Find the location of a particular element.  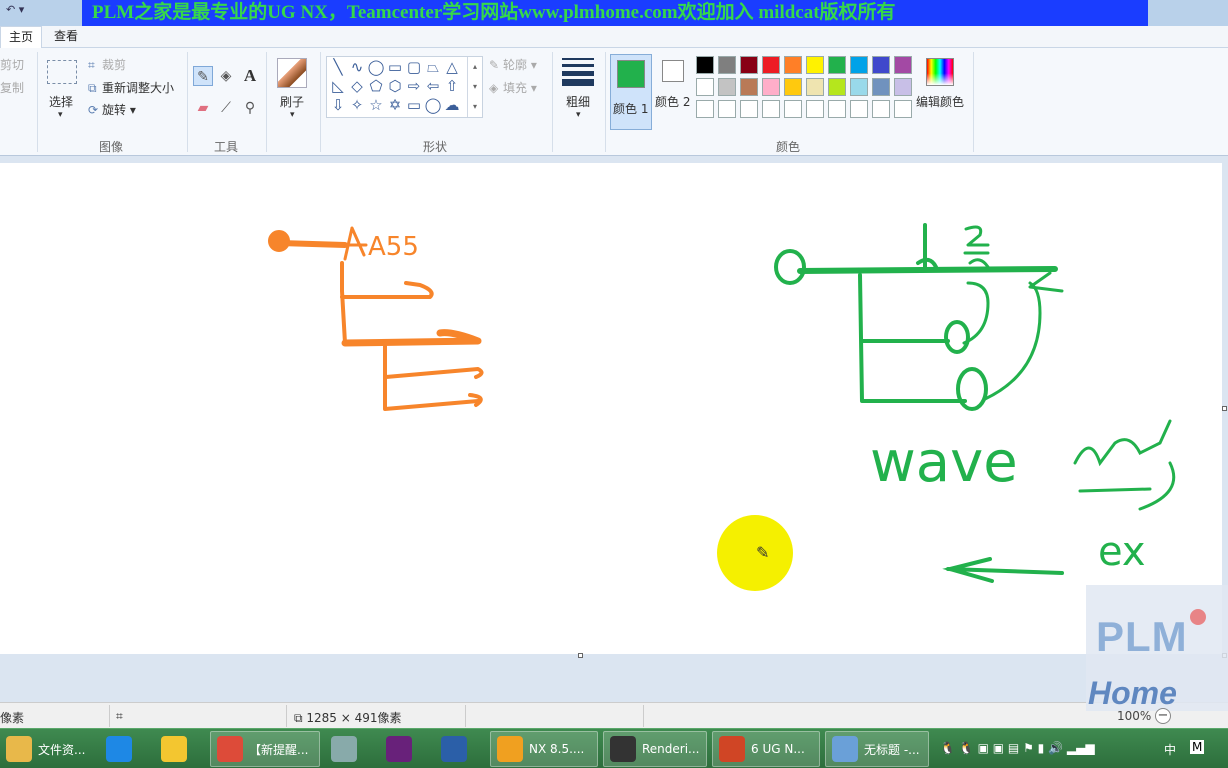

line-shape-icon: ╲ is located at coordinates (338, 67).